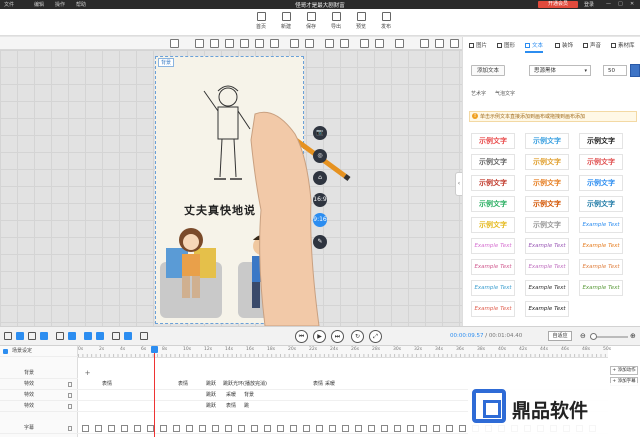  Describe the element at coordinates (534, 46) in the screenshot. I see `tab-text: 文本` at that location.